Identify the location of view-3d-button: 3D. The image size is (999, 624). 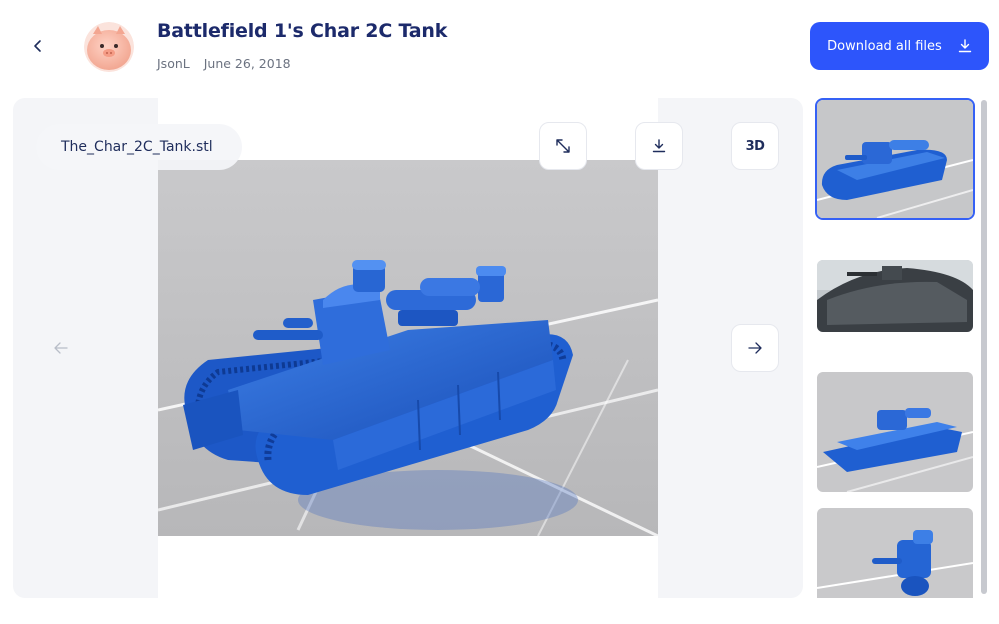
(755, 146).